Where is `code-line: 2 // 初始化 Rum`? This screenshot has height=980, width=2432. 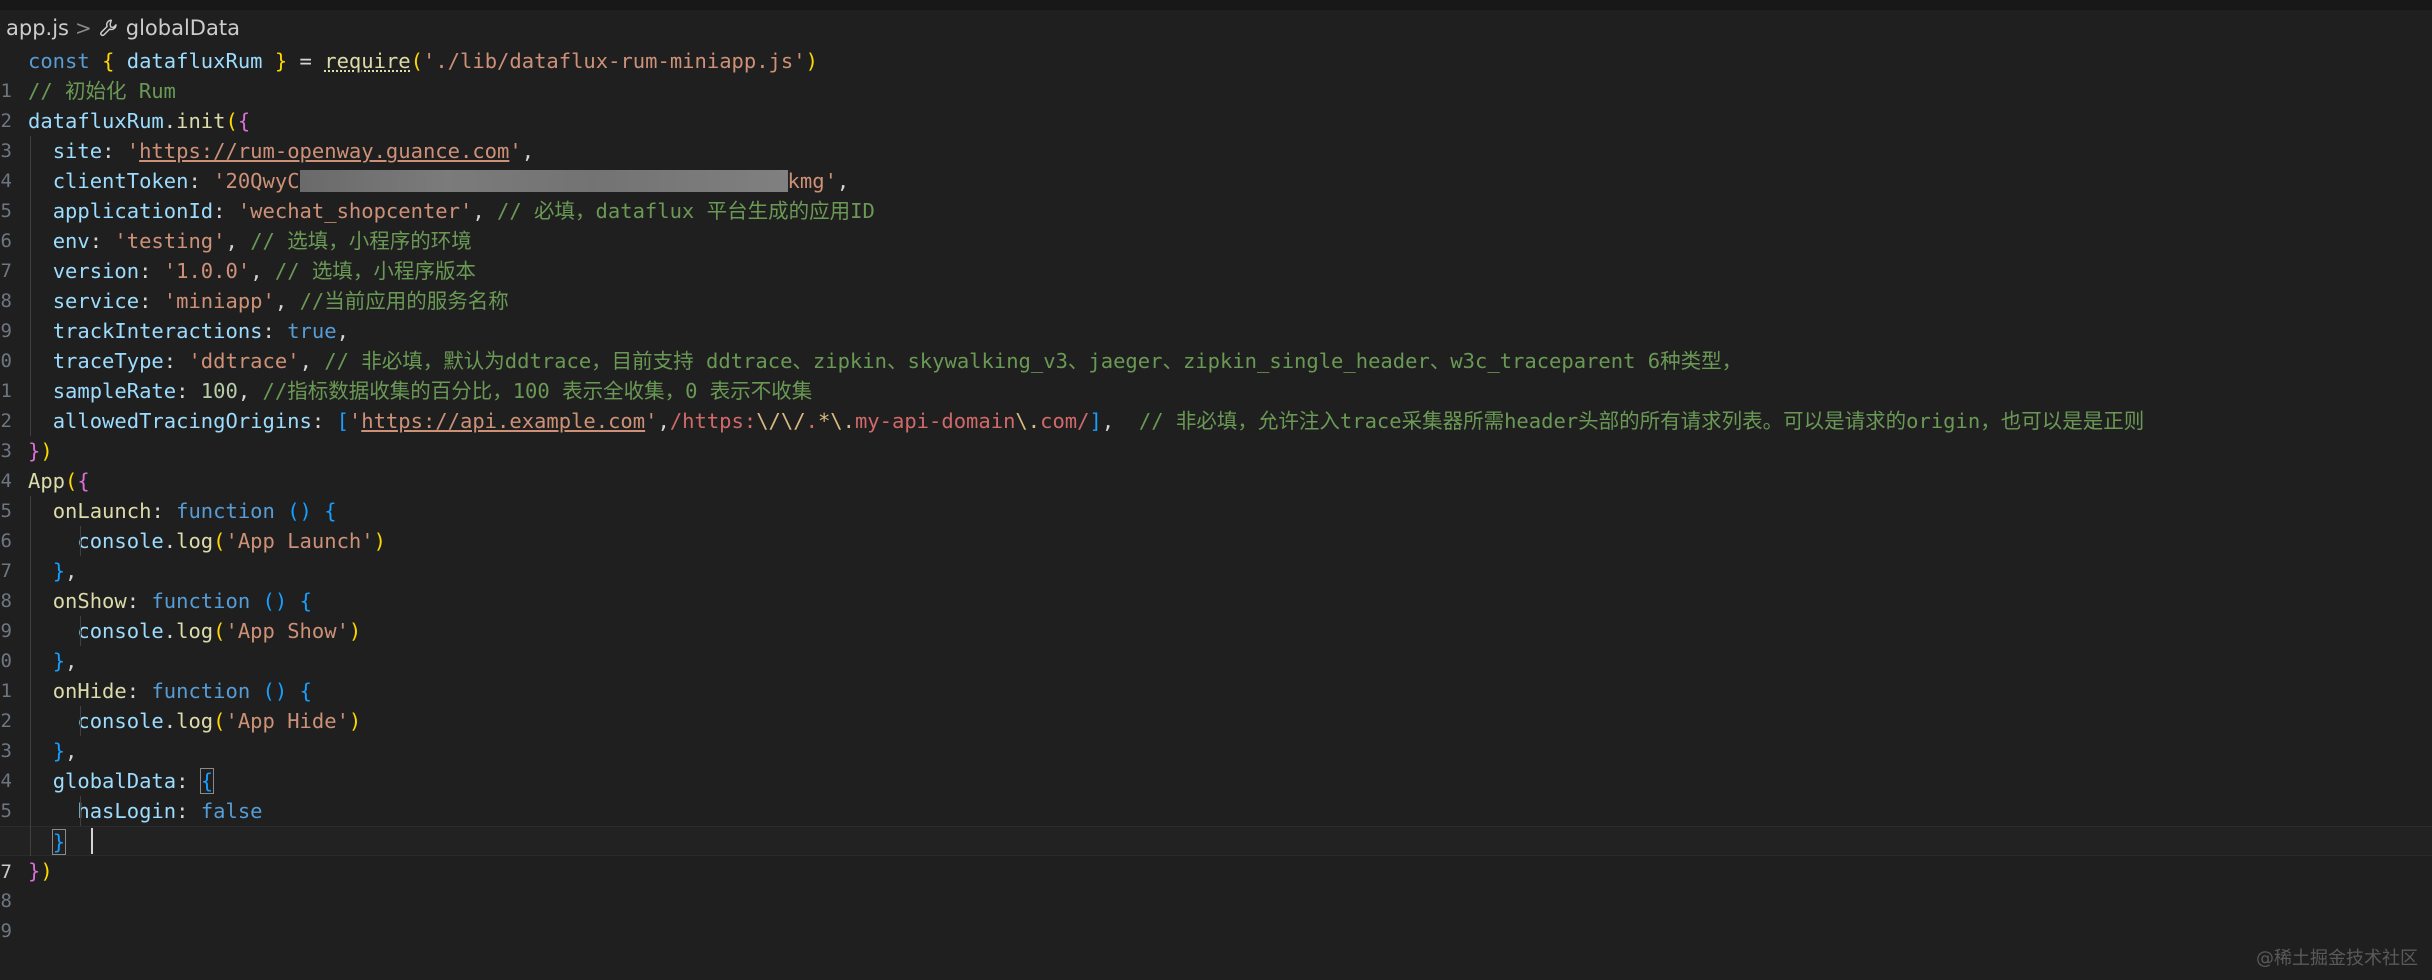 code-line: 2 // 初始化 Rum is located at coordinates (1216, 104).